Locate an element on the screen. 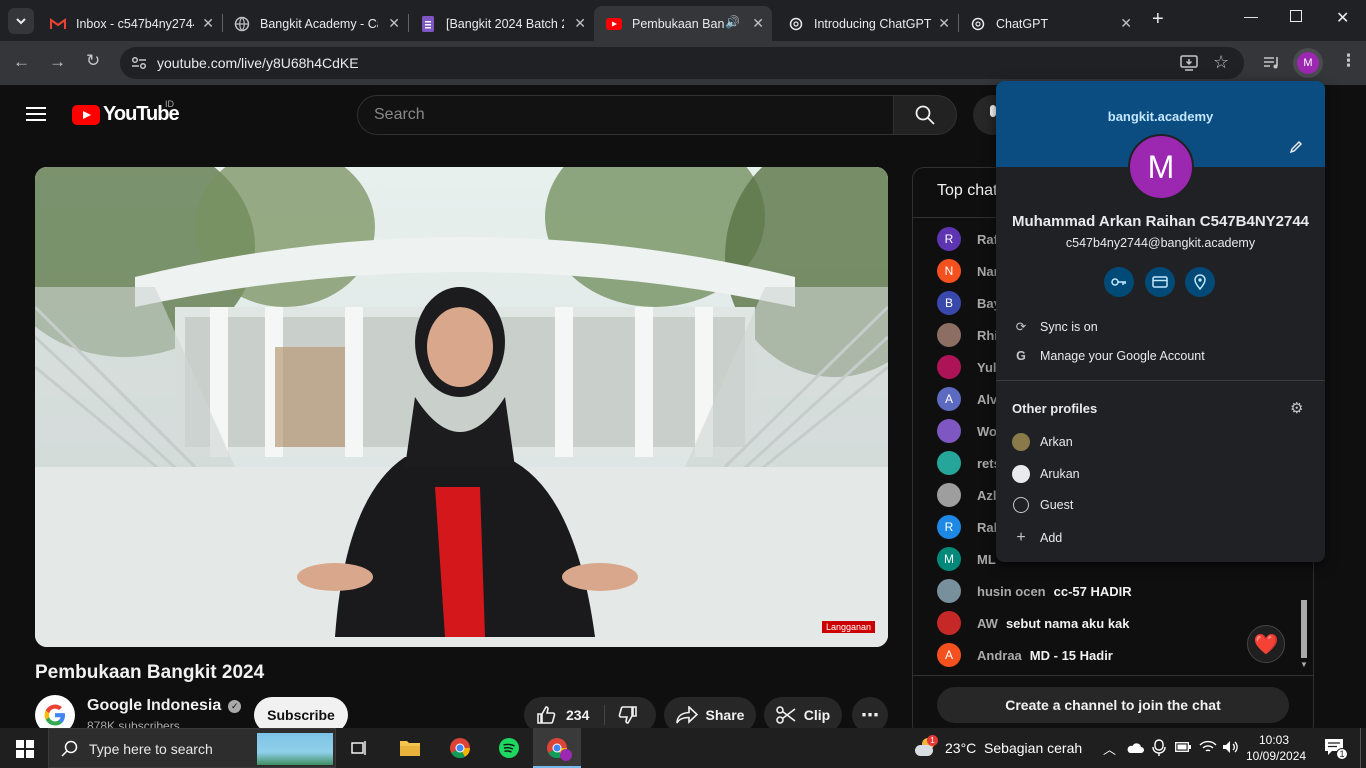  media-control-icon is located at coordinates (1272, 63).